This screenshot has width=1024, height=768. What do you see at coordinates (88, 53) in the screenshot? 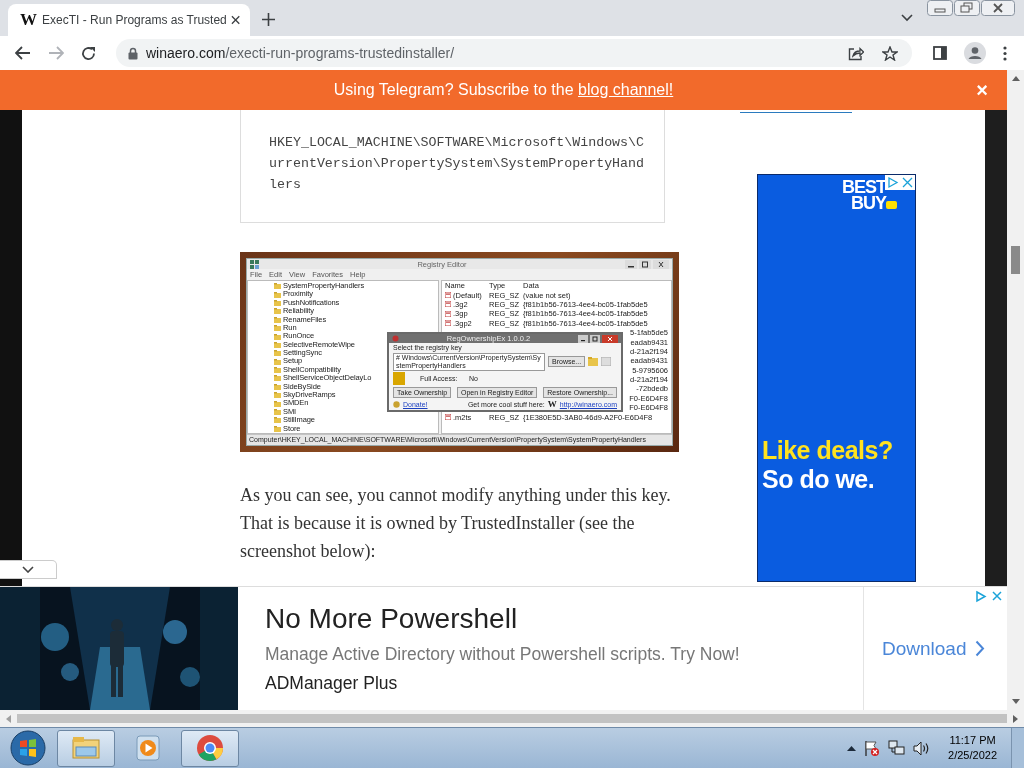
I see `reload-icon` at bounding box center [88, 53].